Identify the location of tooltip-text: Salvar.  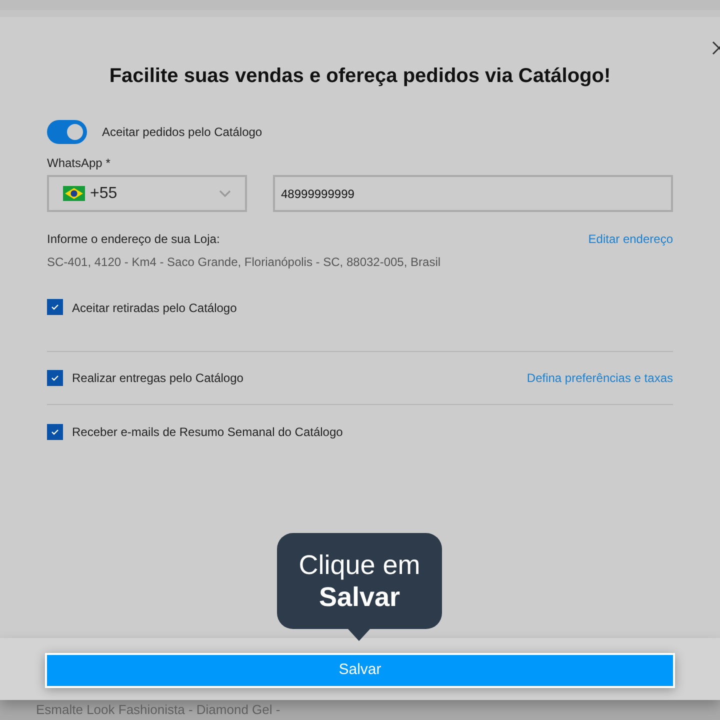
(359, 597).